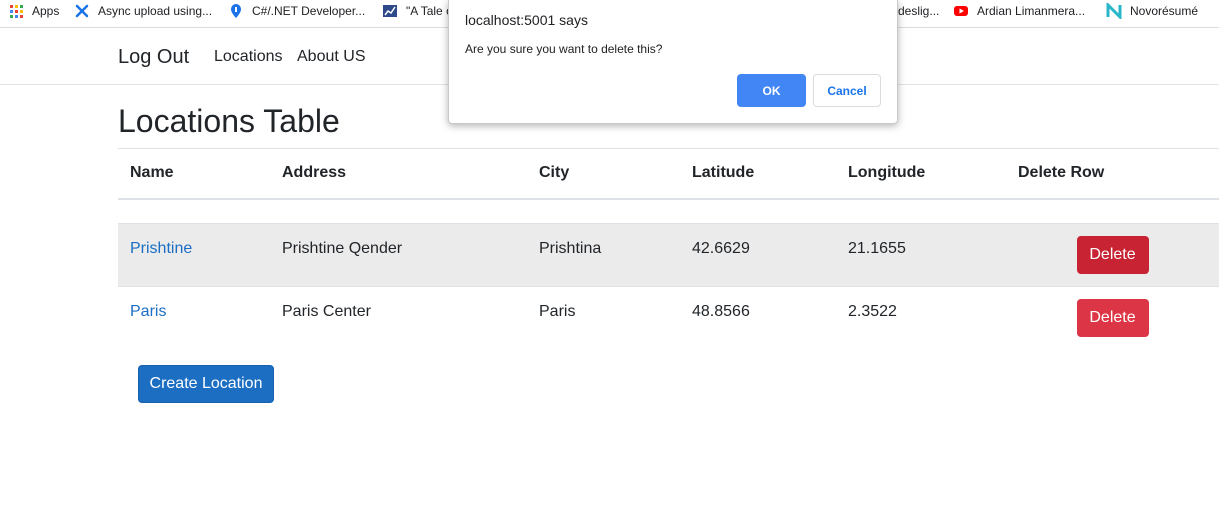 This screenshot has width=1219, height=510. Describe the element at coordinates (961, 11) in the screenshot. I see `youtube-icon` at that location.